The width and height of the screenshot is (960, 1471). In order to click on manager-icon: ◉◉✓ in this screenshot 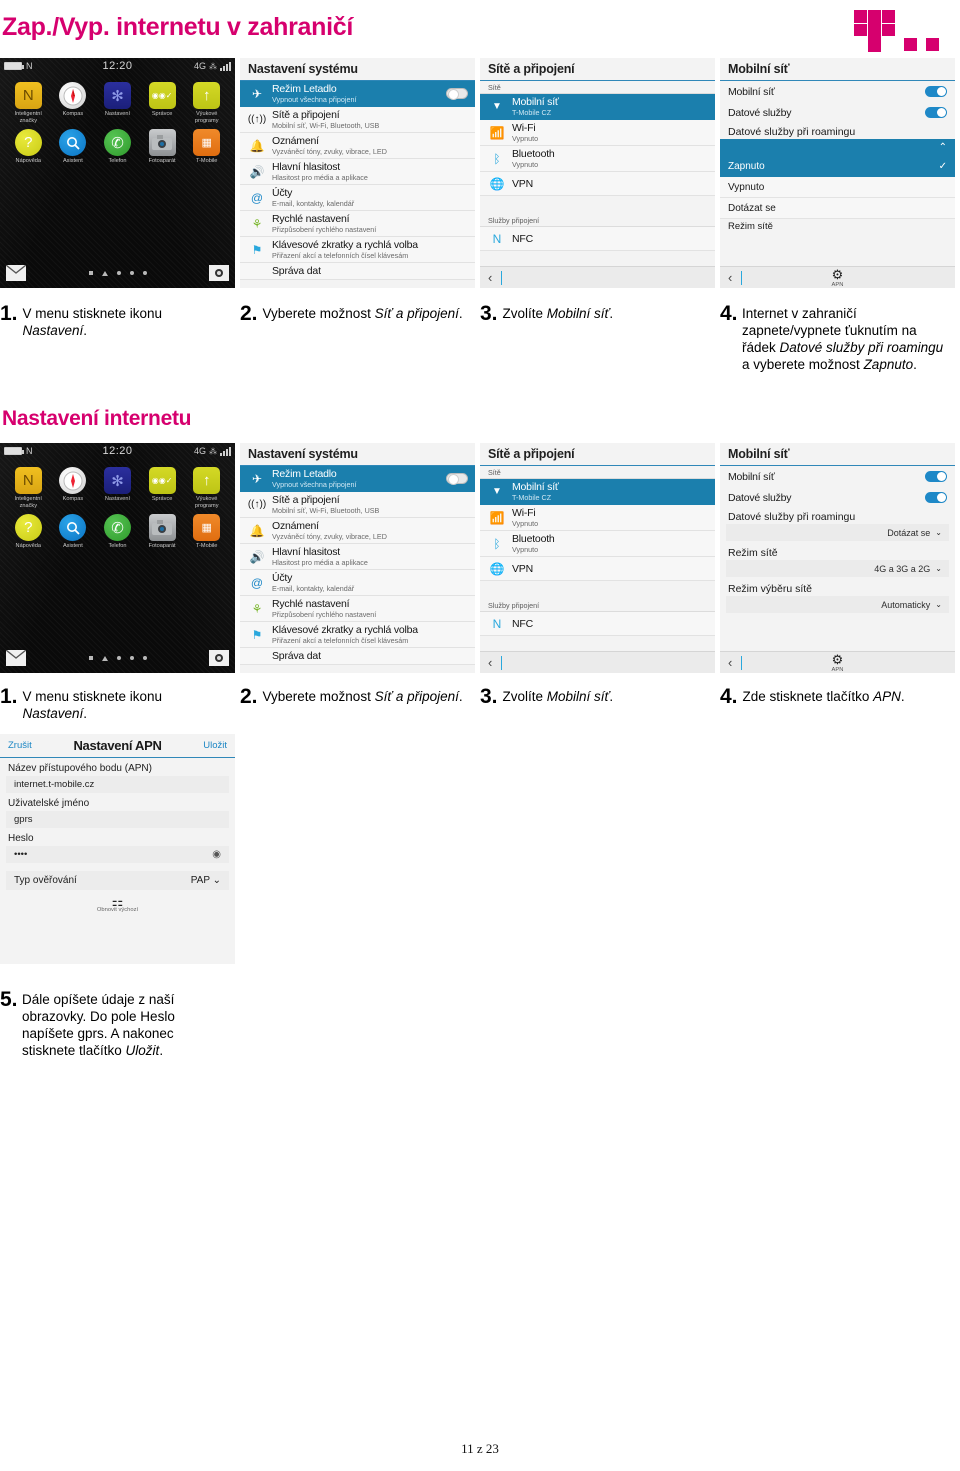, I will do `click(162, 480)`.